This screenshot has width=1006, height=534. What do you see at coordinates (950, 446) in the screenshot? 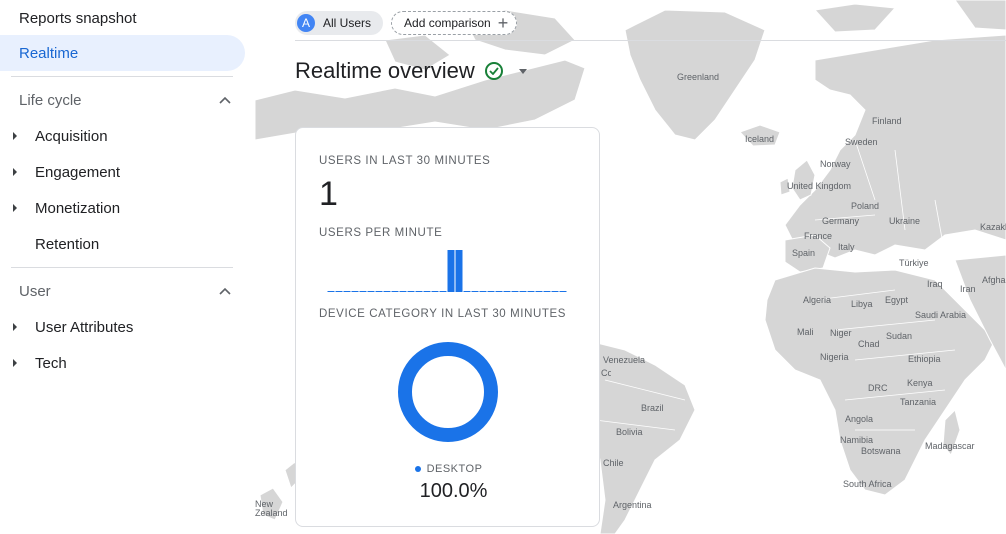
I see `map-label-madagascar: Madagascar` at bounding box center [950, 446].